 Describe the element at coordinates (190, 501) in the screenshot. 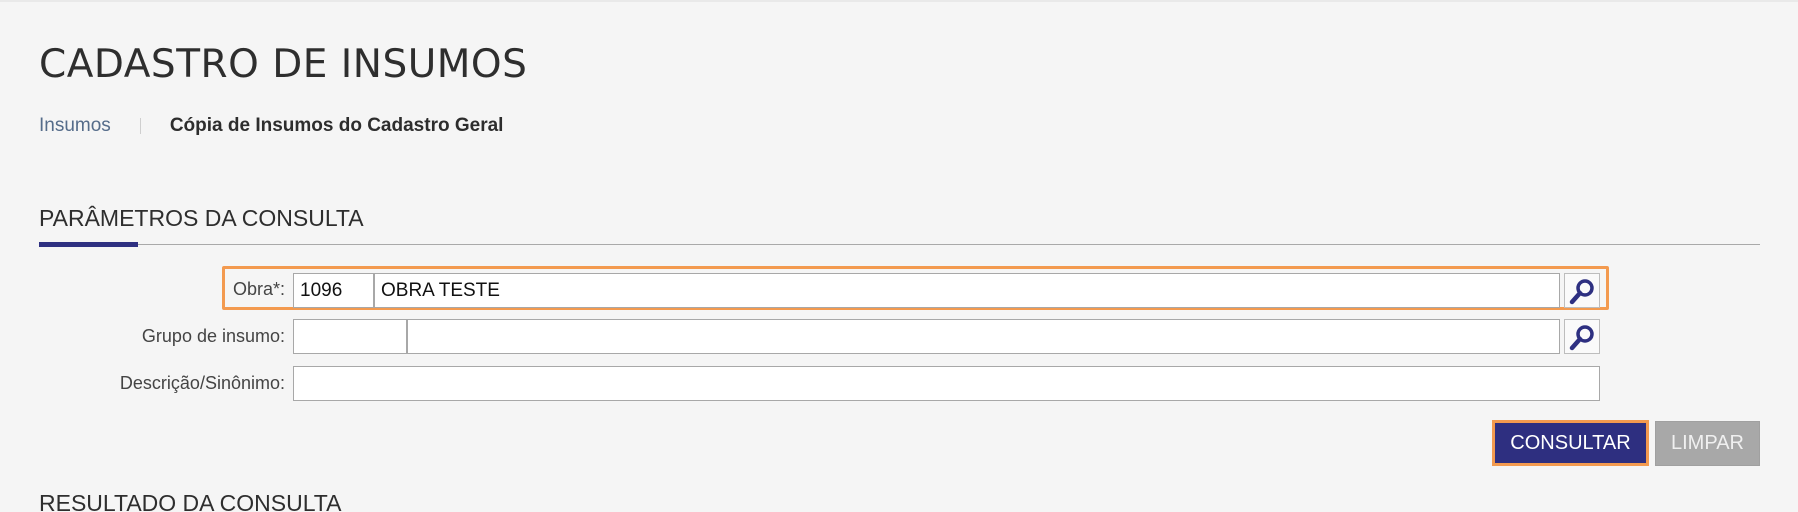

I see `results-section-title: RESULTADO DA CONSULTA` at that location.